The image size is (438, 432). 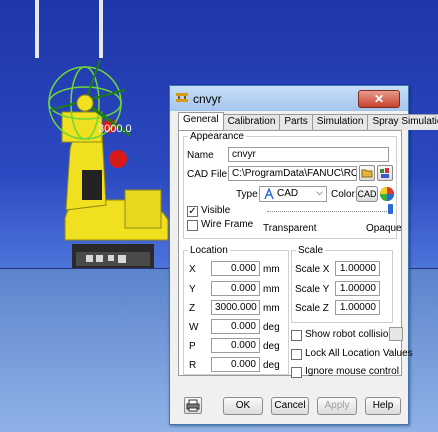 I want to click on cad-library-button, so click(x=385, y=173).